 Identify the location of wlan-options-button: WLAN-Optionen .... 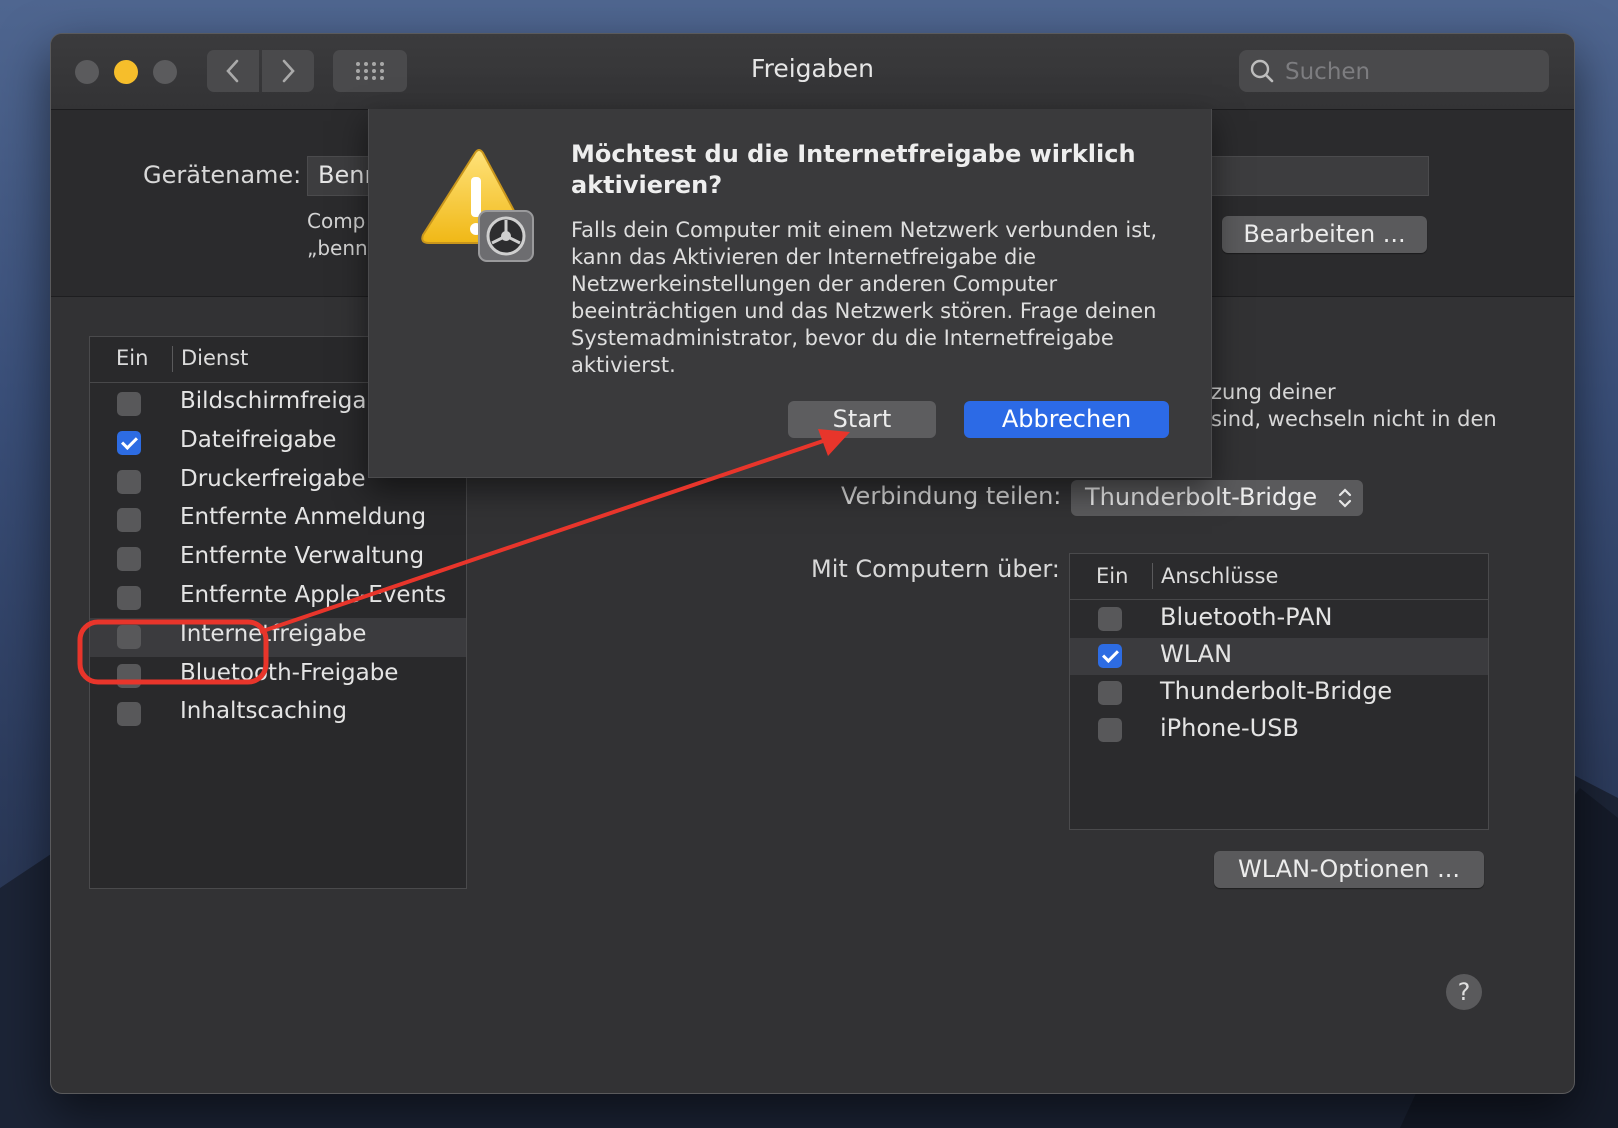
(1349, 869).